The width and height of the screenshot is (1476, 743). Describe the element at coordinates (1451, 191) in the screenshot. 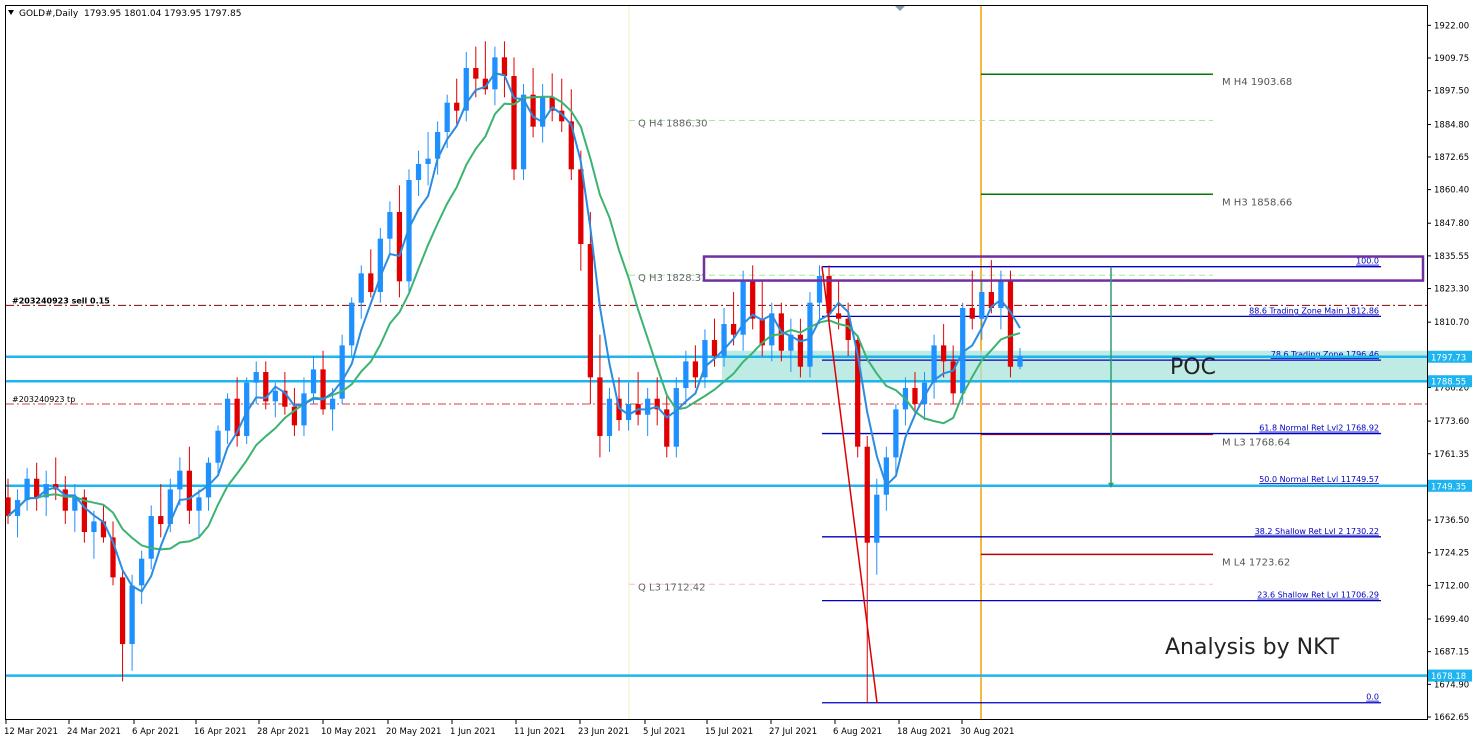

I see `y-tick-label: 1860.40` at that location.